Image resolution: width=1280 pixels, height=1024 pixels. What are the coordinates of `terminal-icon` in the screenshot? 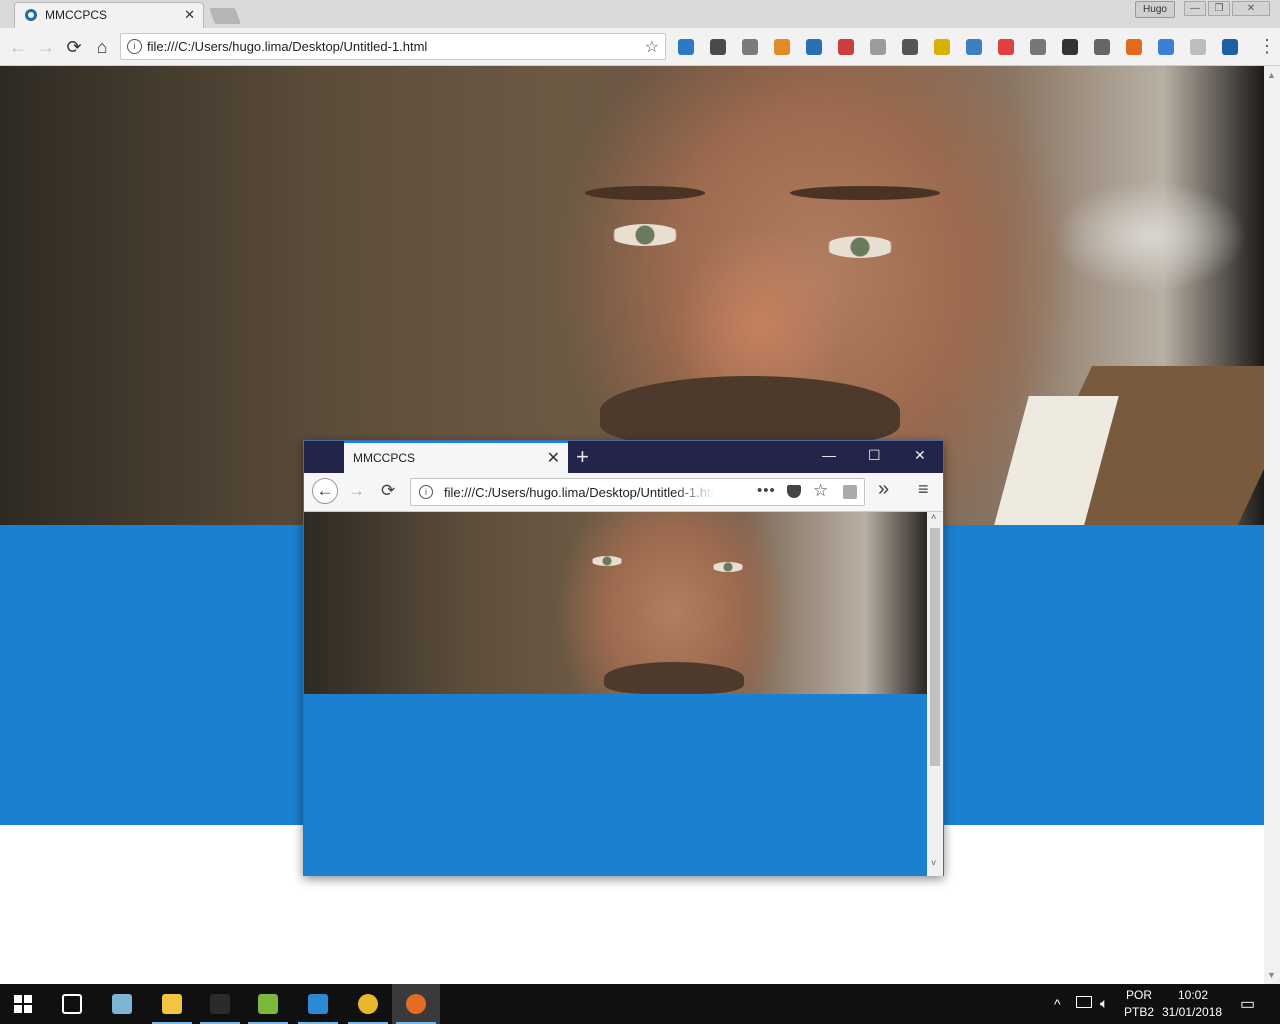 It's located at (220, 1004).